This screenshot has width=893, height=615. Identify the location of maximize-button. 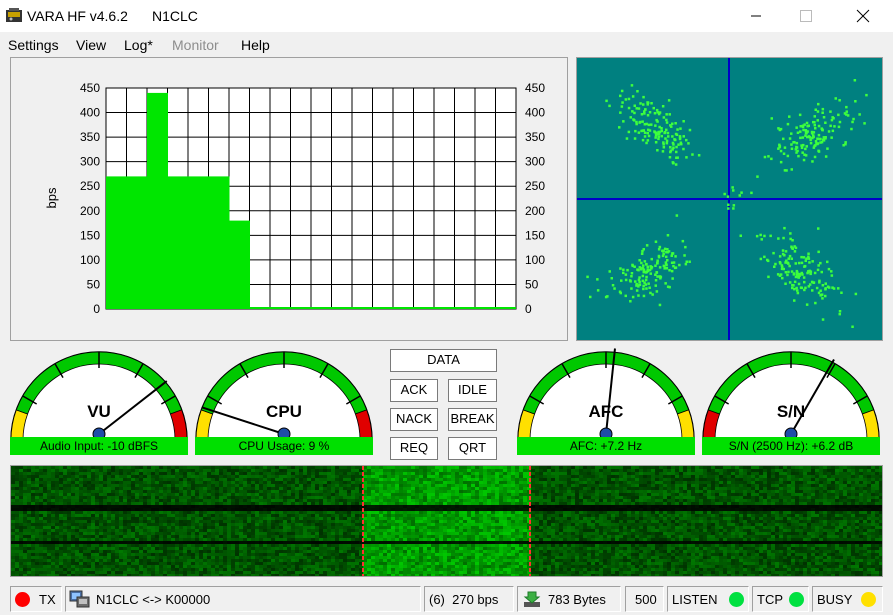
(806, 16).